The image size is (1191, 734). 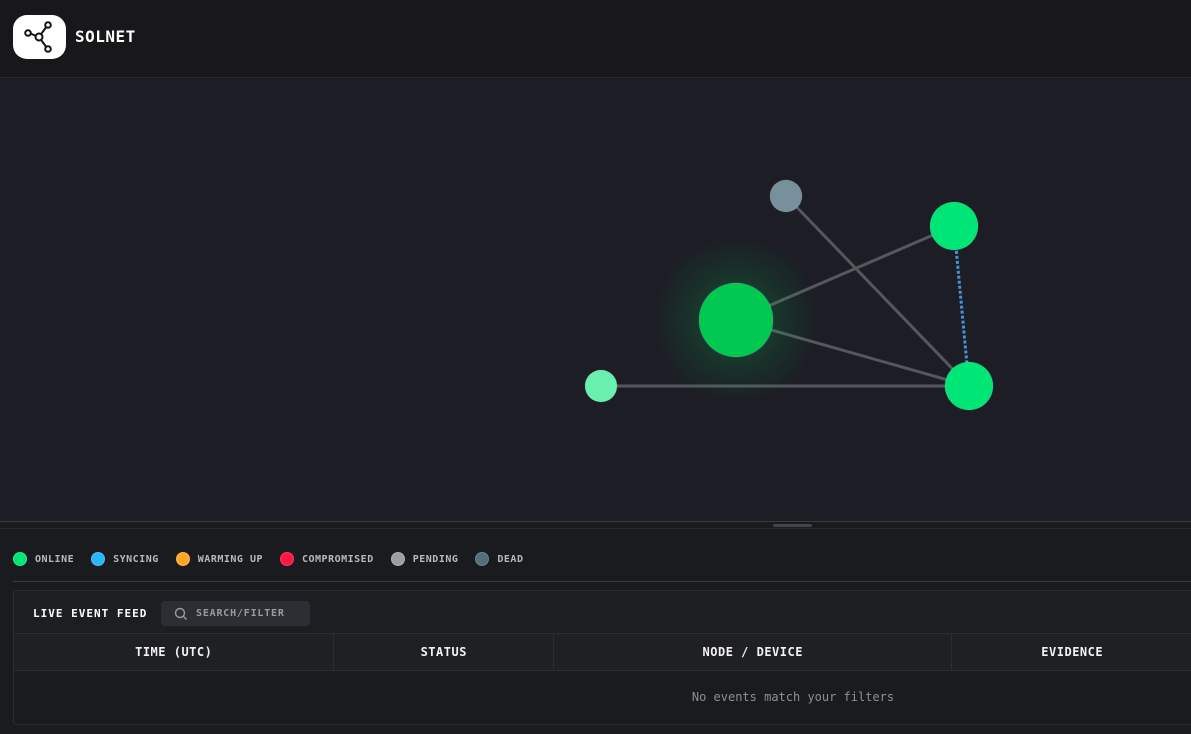 What do you see at coordinates (792, 525) in the screenshot?
I see `splitter-handle` at bounding box center [792, 525].